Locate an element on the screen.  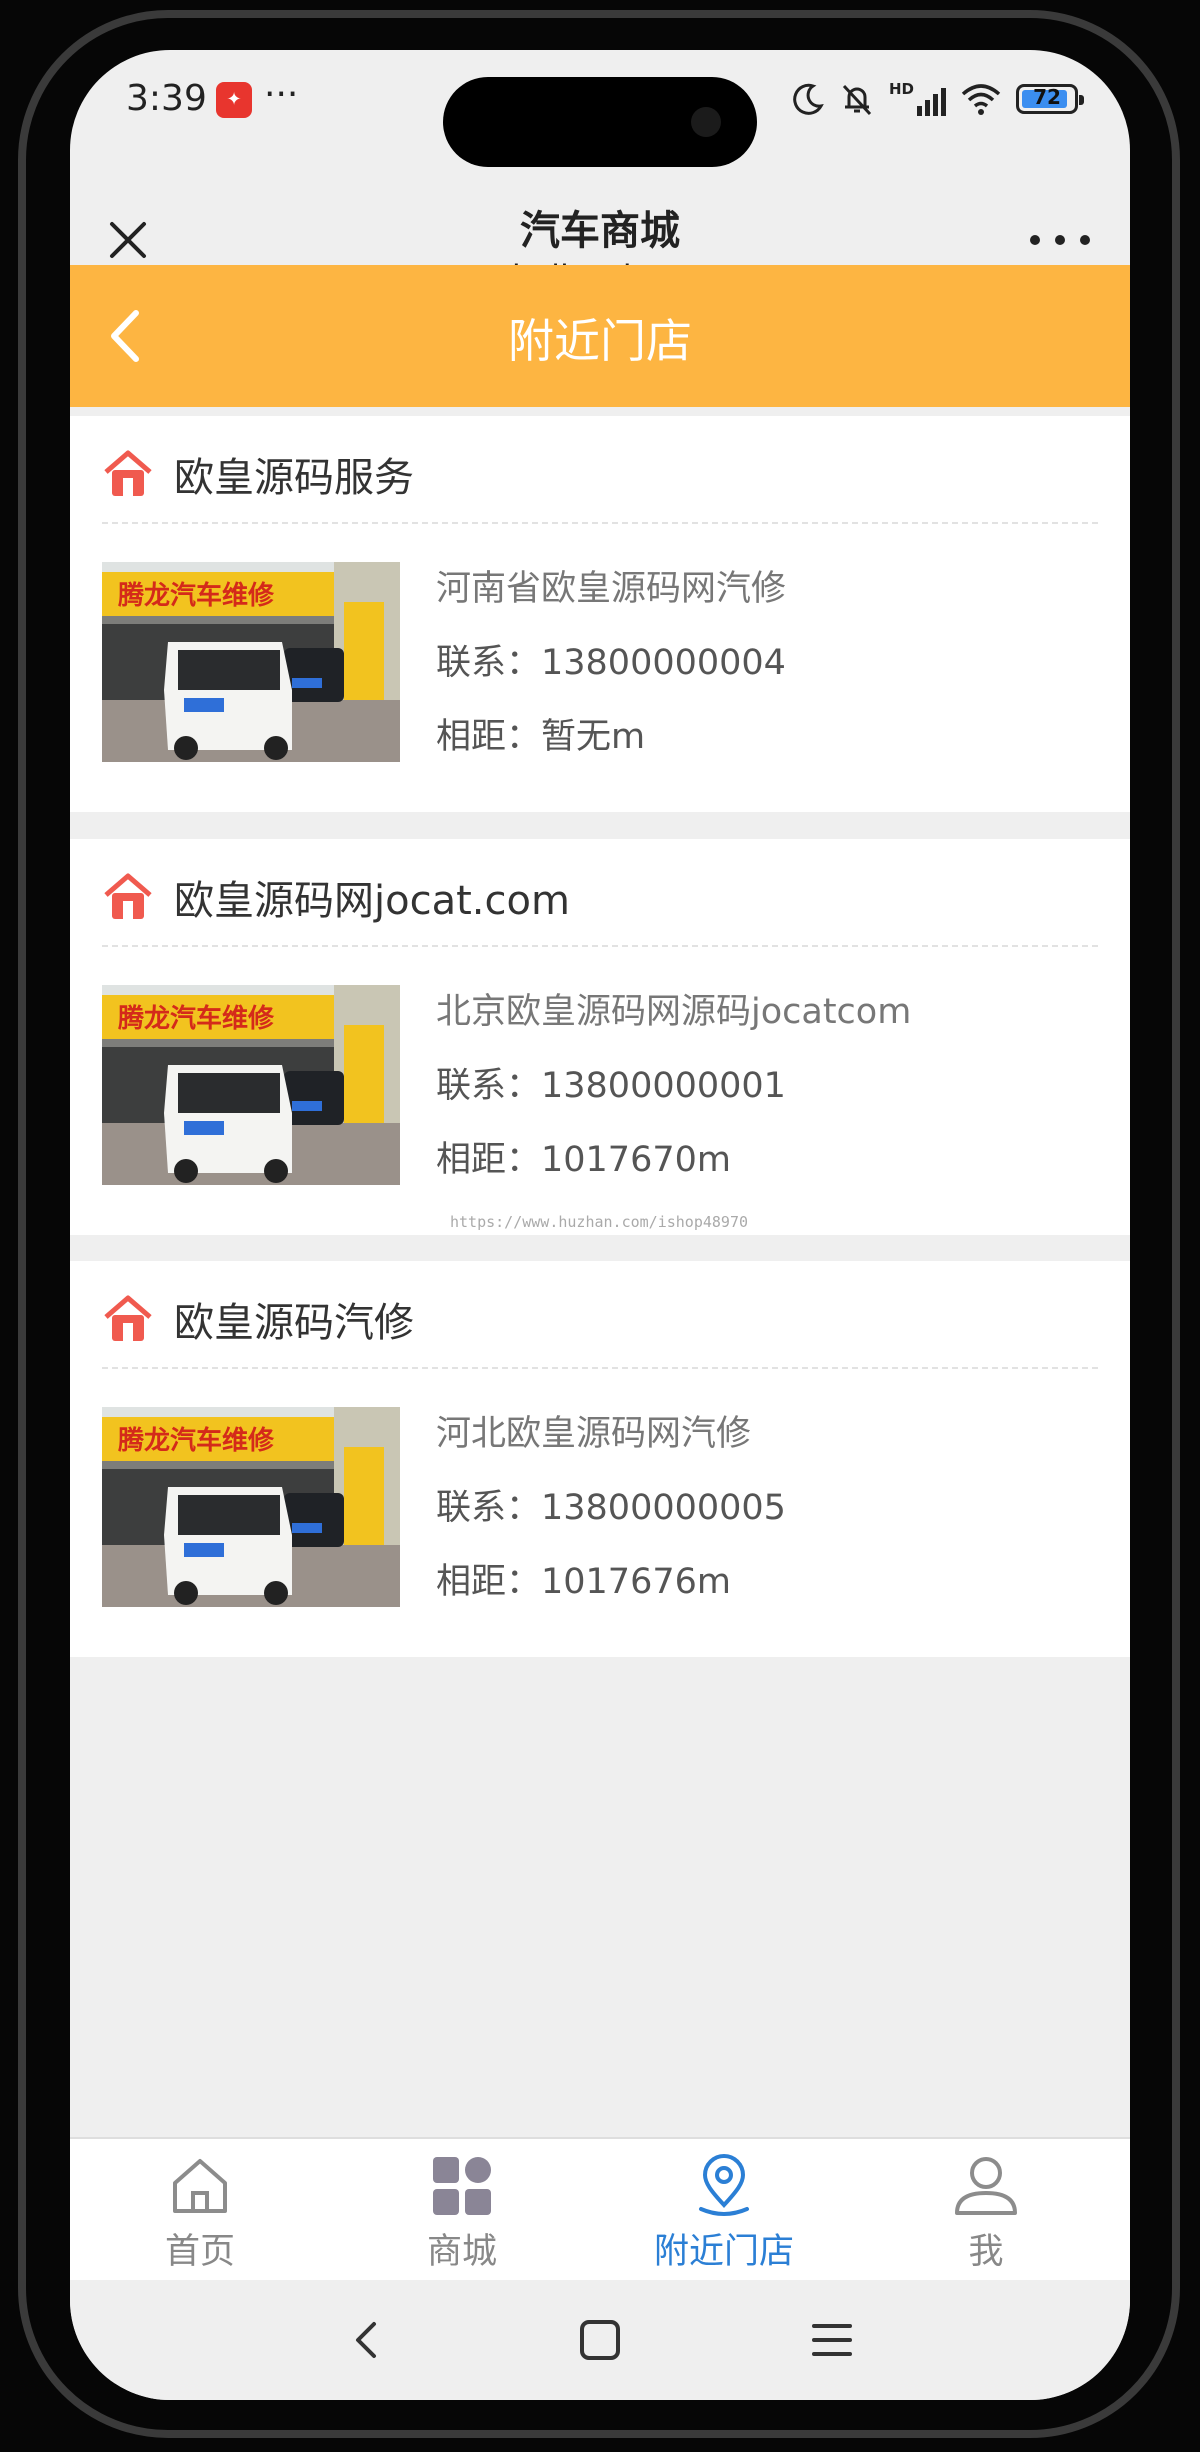
store-header: 欧皇源码网jocat.com is located at coordinates (336, 897).